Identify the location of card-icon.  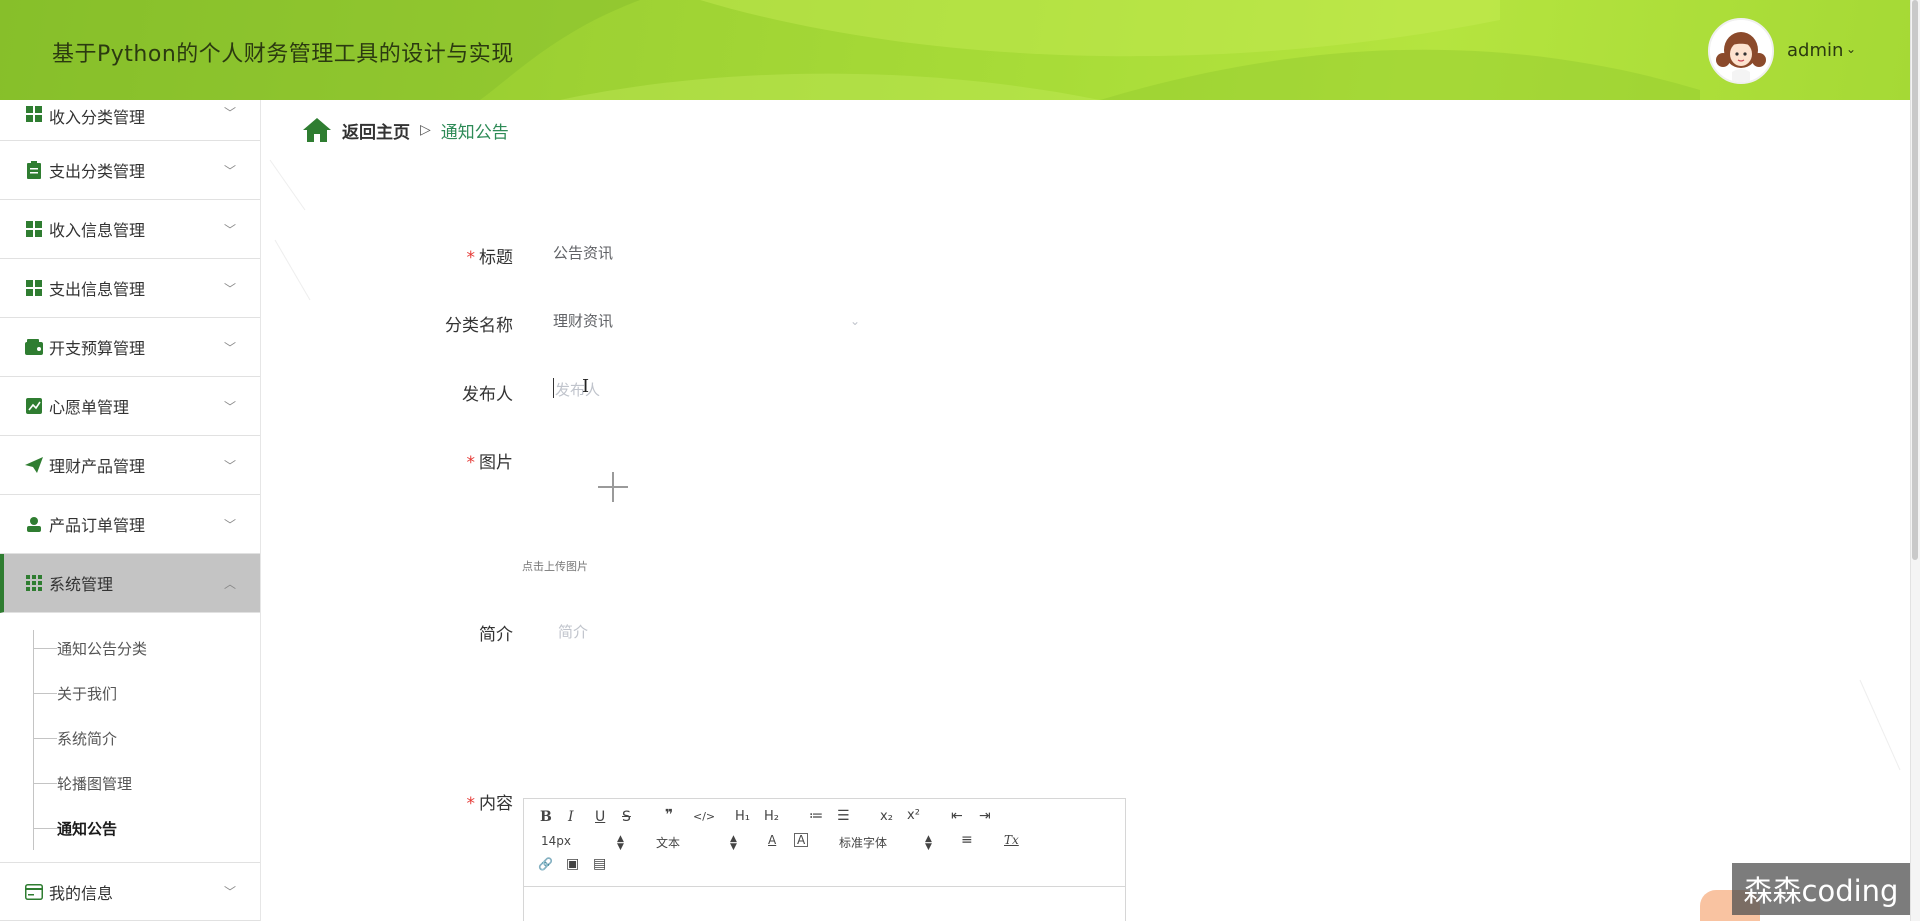
(34, 892).